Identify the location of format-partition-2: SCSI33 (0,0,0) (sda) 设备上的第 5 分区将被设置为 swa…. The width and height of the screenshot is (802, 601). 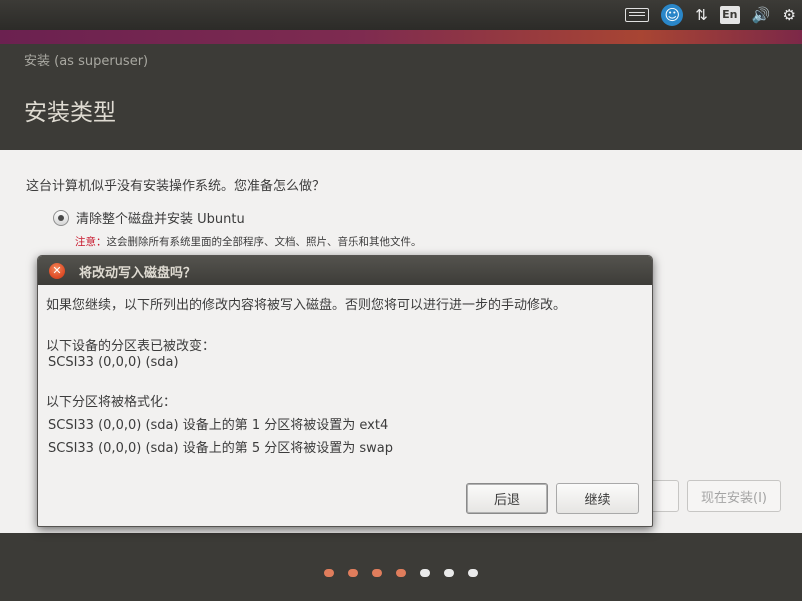
(221, 448).